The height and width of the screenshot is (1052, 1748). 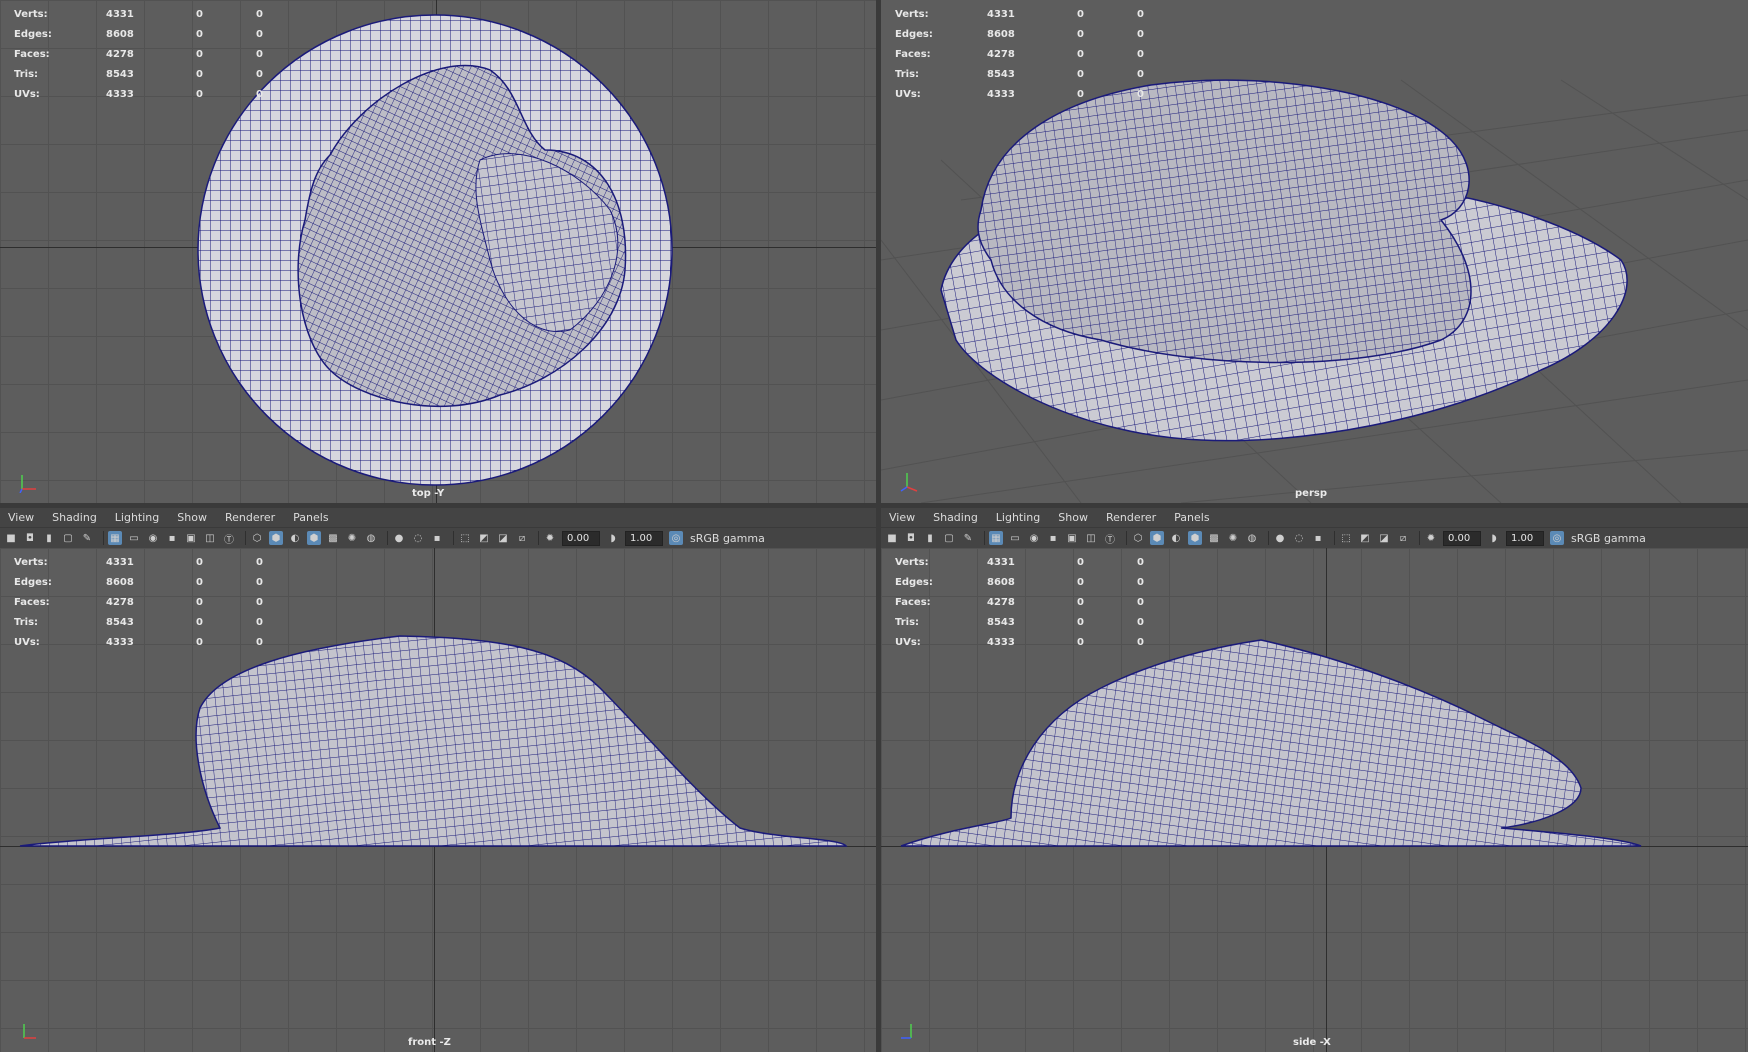 What do you see at coordinates (120, 34) in the screenshot?
I see `hud-edges-value: 8608` at bounding box center [120, 34].